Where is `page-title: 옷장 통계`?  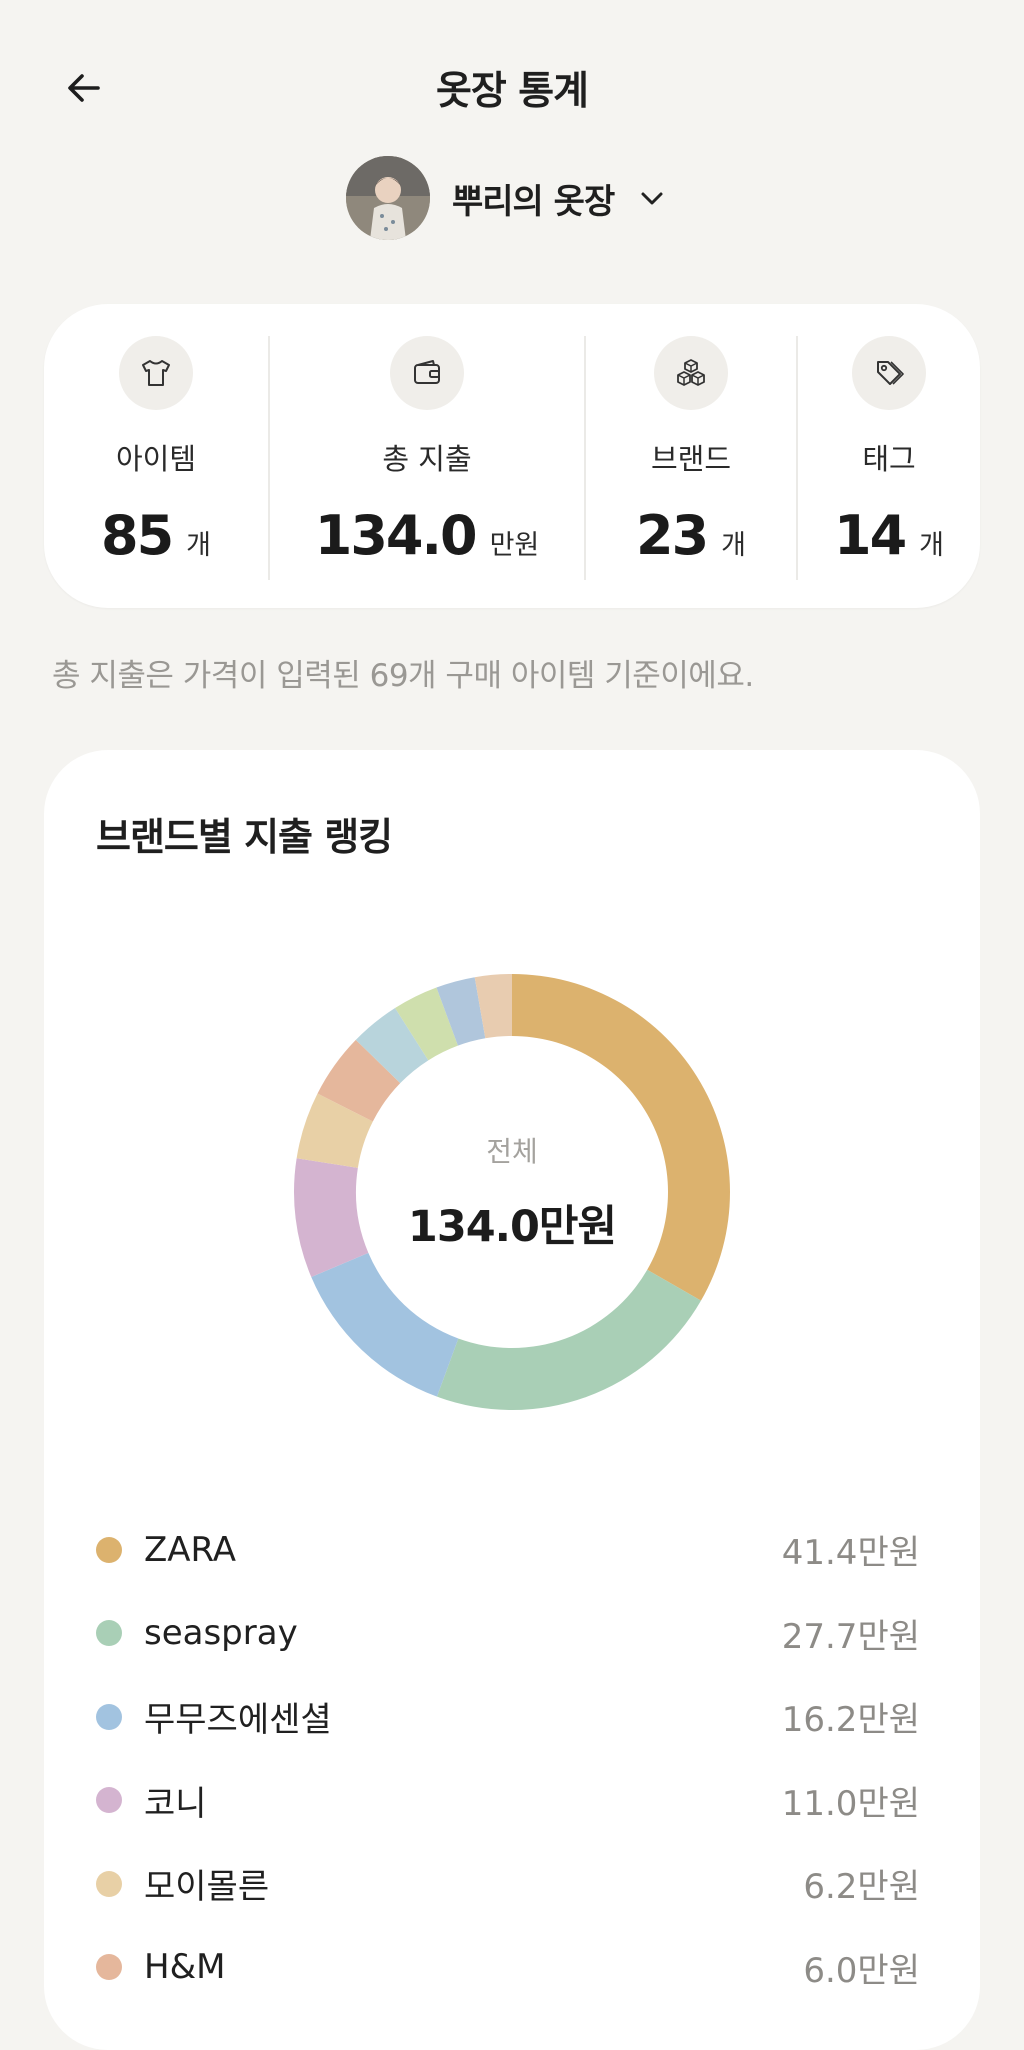
page-title: 옷장 통계 is located at coordinates (512, 91).